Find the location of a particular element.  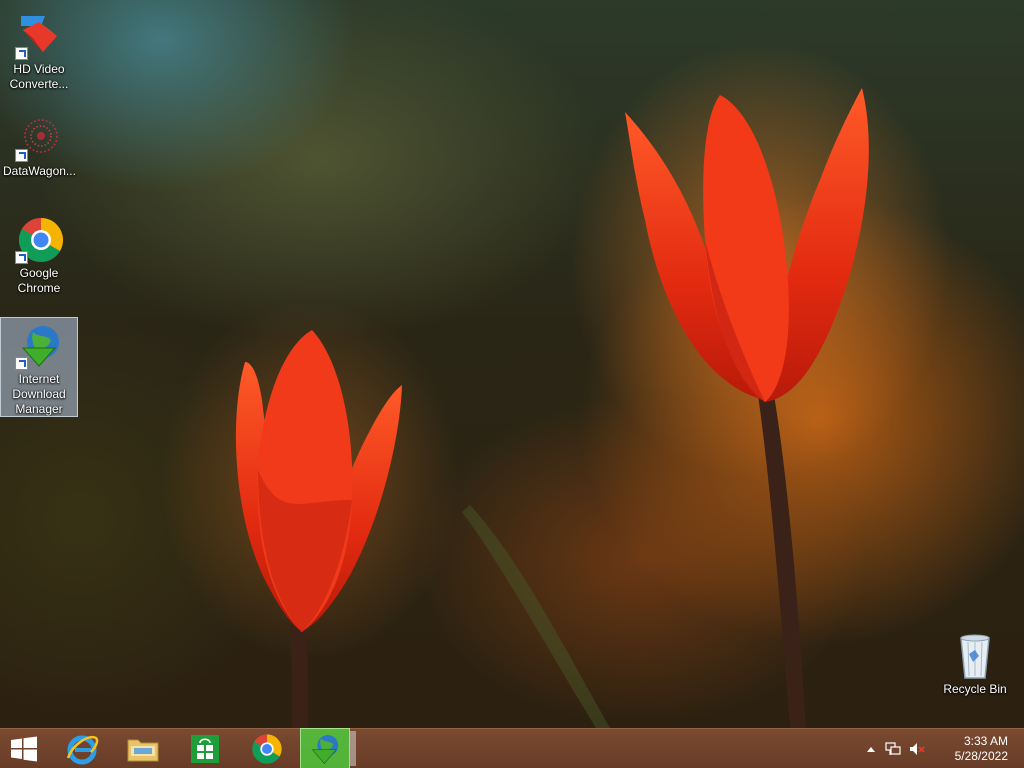

chevron-up-icon is located at coordinates (871, 749).